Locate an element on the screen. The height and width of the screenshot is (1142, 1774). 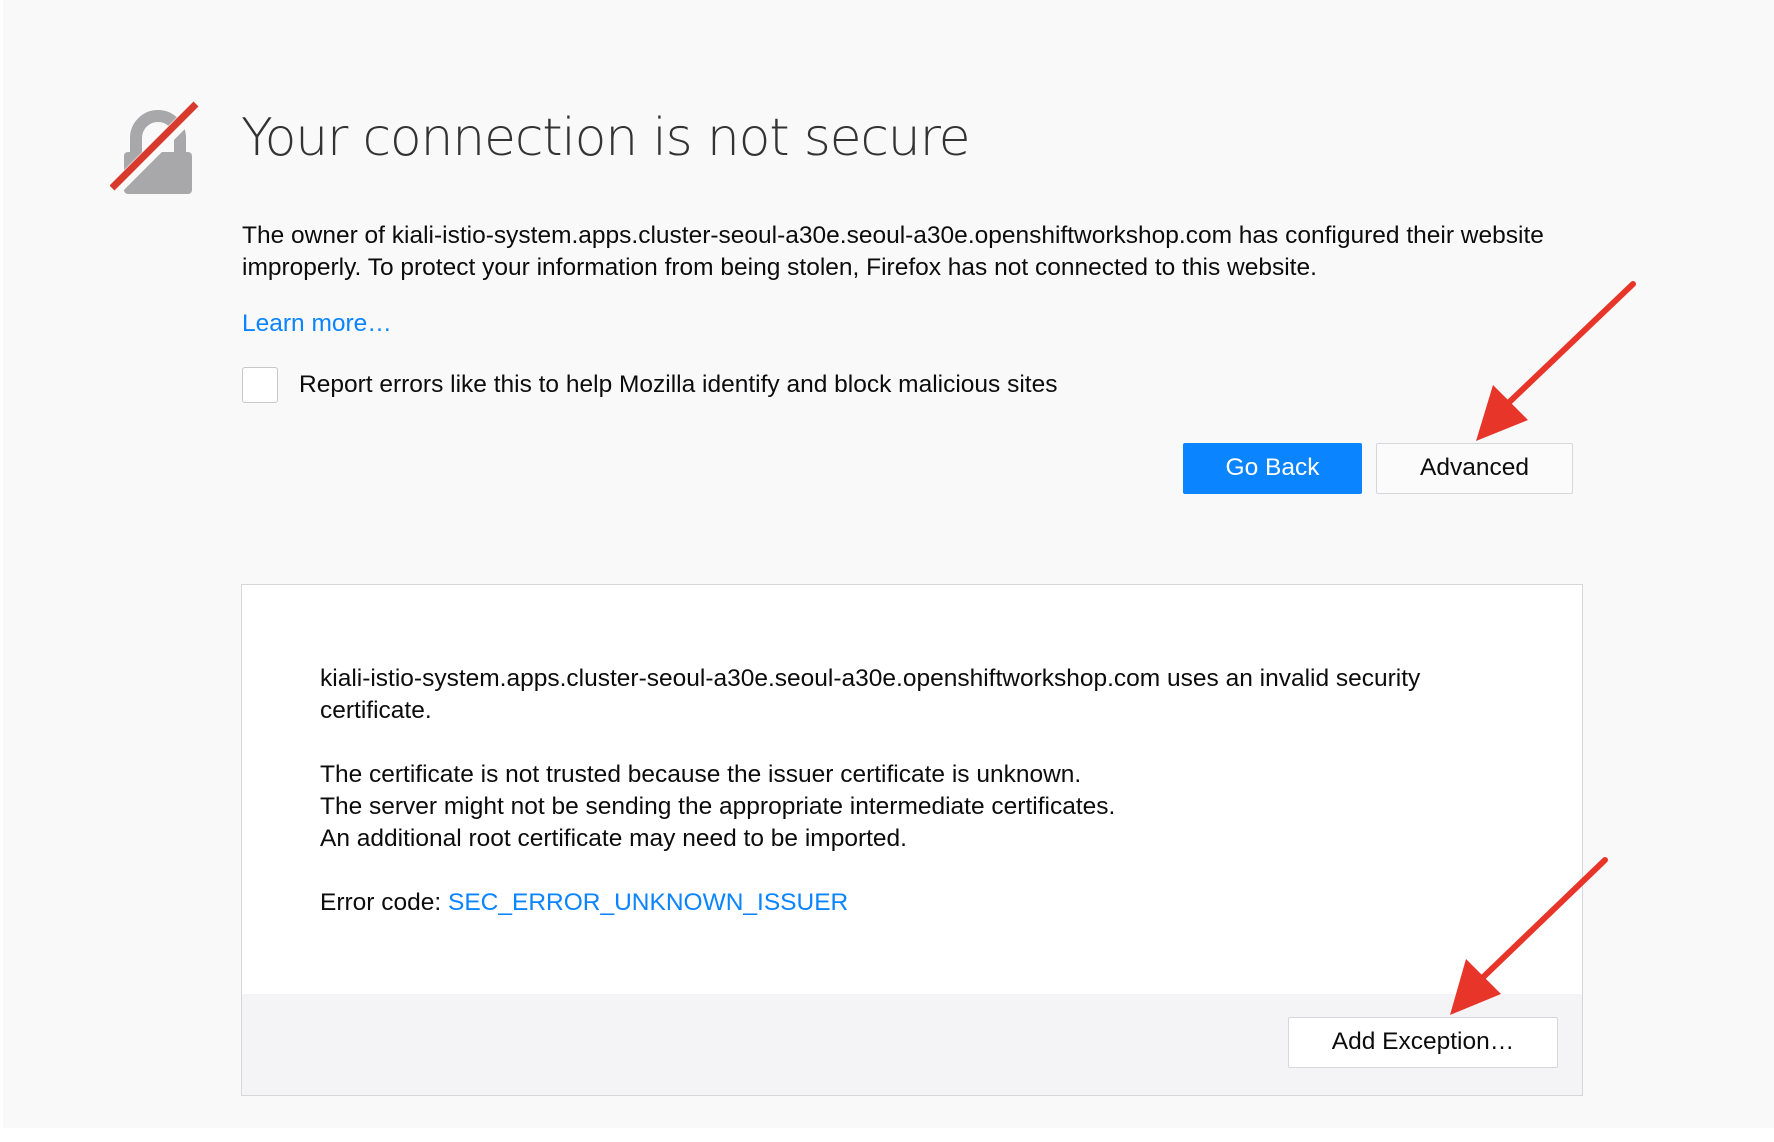
page-title: Your connection is not secure is located at coordinates (606, 138).